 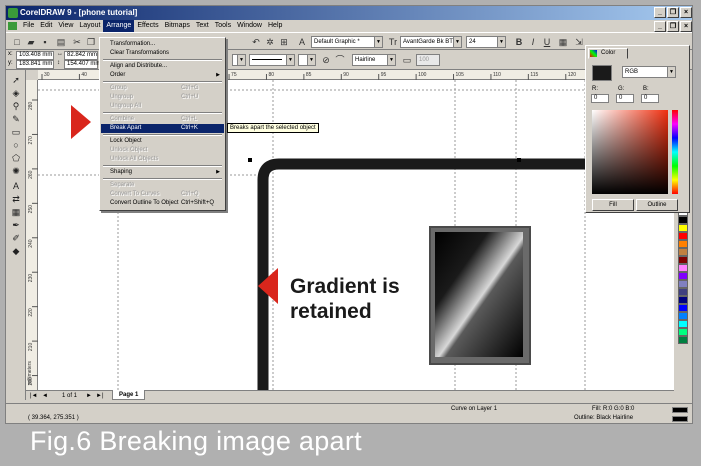 What do you see at coordinates (82, 64) in the screenshot?
I see `height-field: 154.407 mm` at bounding box center [82, 64].